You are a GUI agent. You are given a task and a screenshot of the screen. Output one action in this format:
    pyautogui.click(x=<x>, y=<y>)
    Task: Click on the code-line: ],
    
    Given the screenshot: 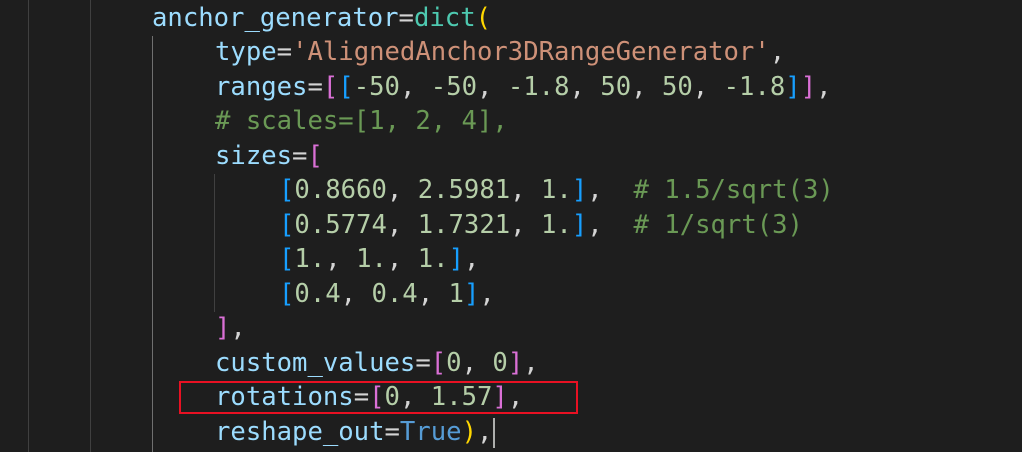 What is the action you would take?
    pyautogui.click(x=123, y=328)
    